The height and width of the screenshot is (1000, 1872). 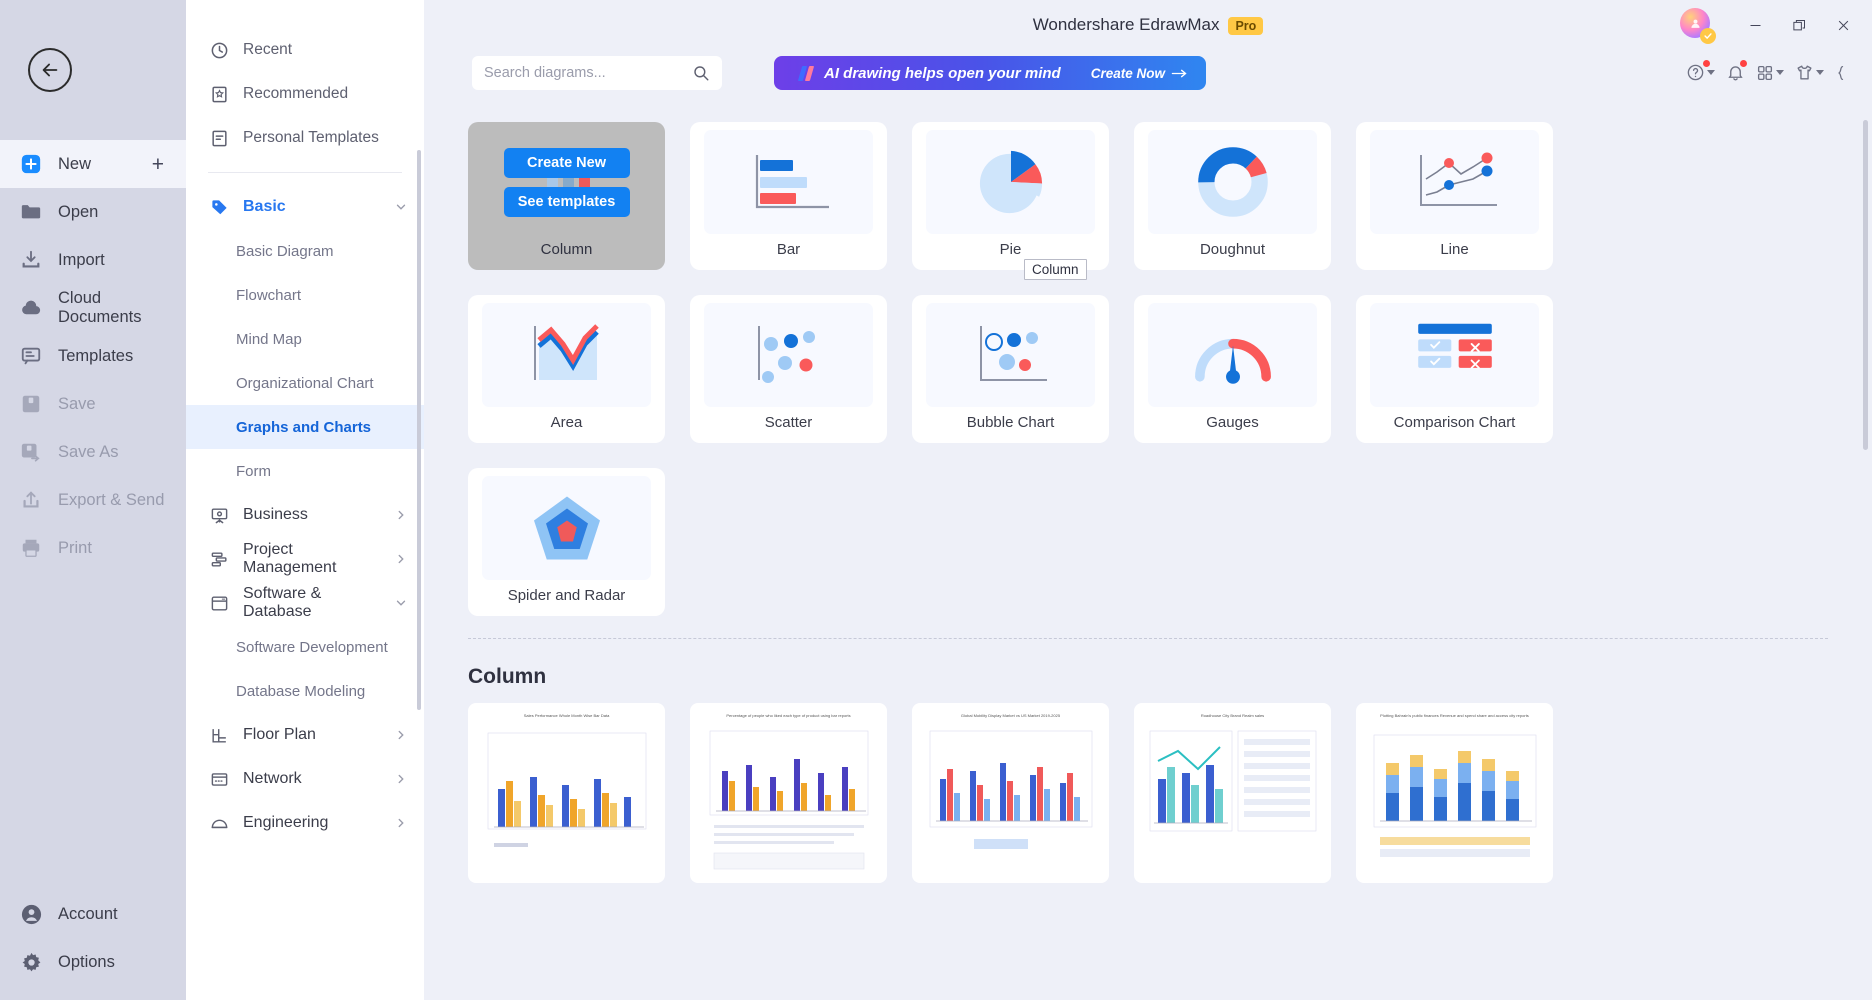 I want to click on category-scrollbar, so click(x=419, y=430).